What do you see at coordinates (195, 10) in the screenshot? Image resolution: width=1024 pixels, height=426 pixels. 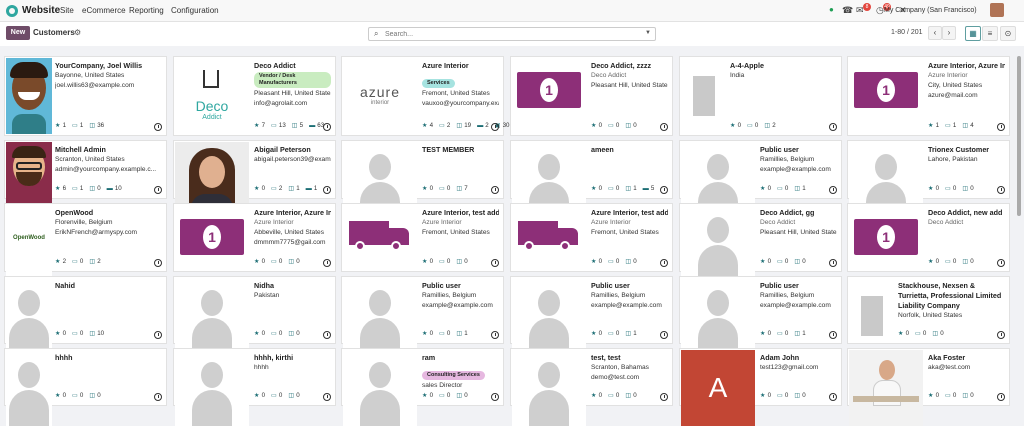 I see `menu-configuration: Configuration` at bounding box center [195, 10].